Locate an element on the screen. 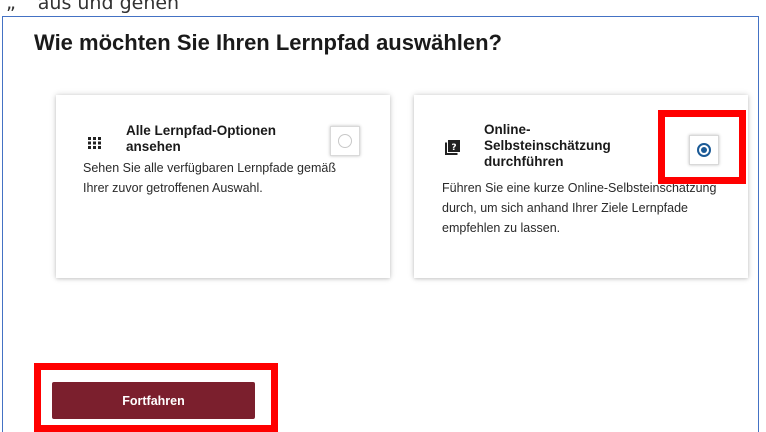 The image size is (766, 432). continue-button: Fortfahren is located at coordinates (153, 400).